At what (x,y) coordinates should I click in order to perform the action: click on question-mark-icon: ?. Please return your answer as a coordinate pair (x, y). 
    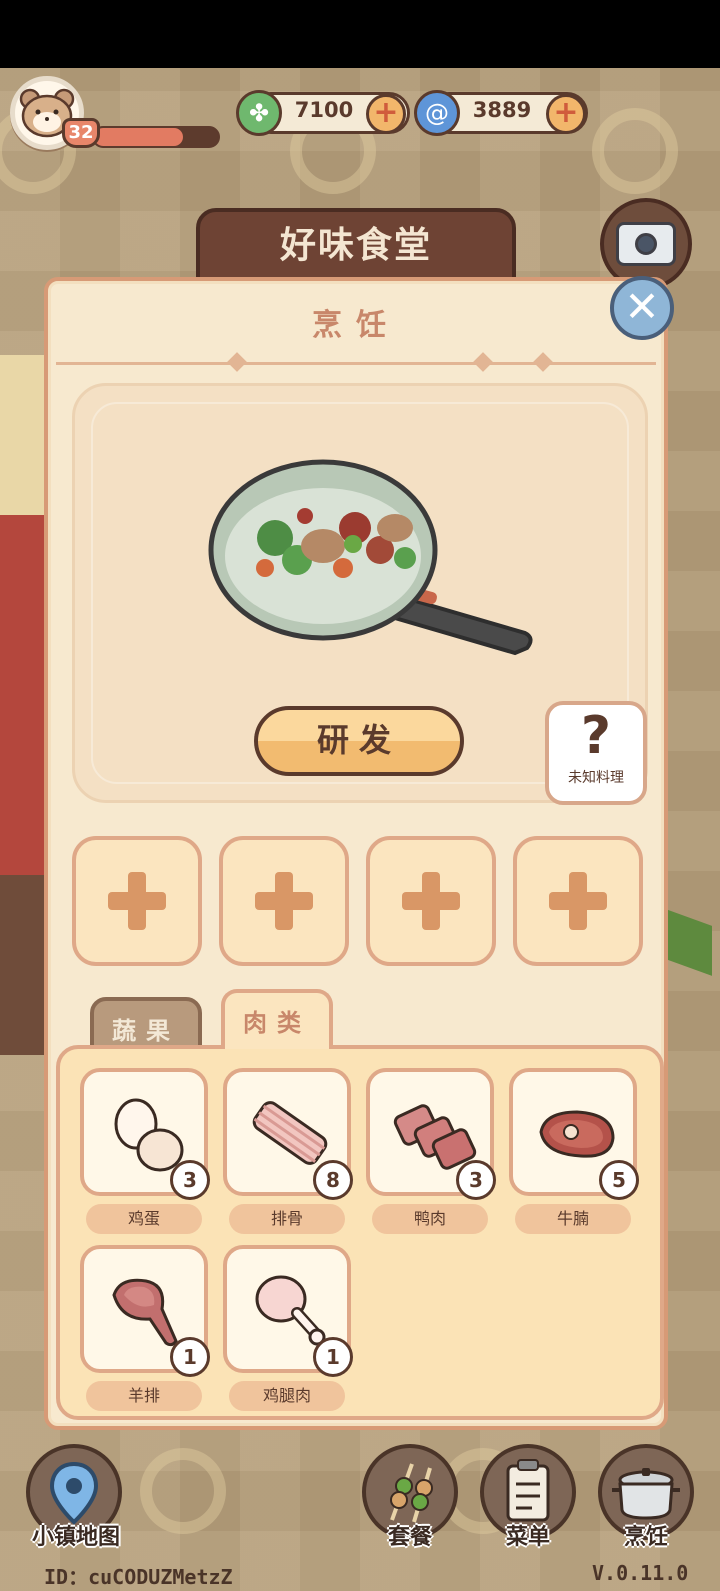
    Looking at the image, I should click on (596, 736).